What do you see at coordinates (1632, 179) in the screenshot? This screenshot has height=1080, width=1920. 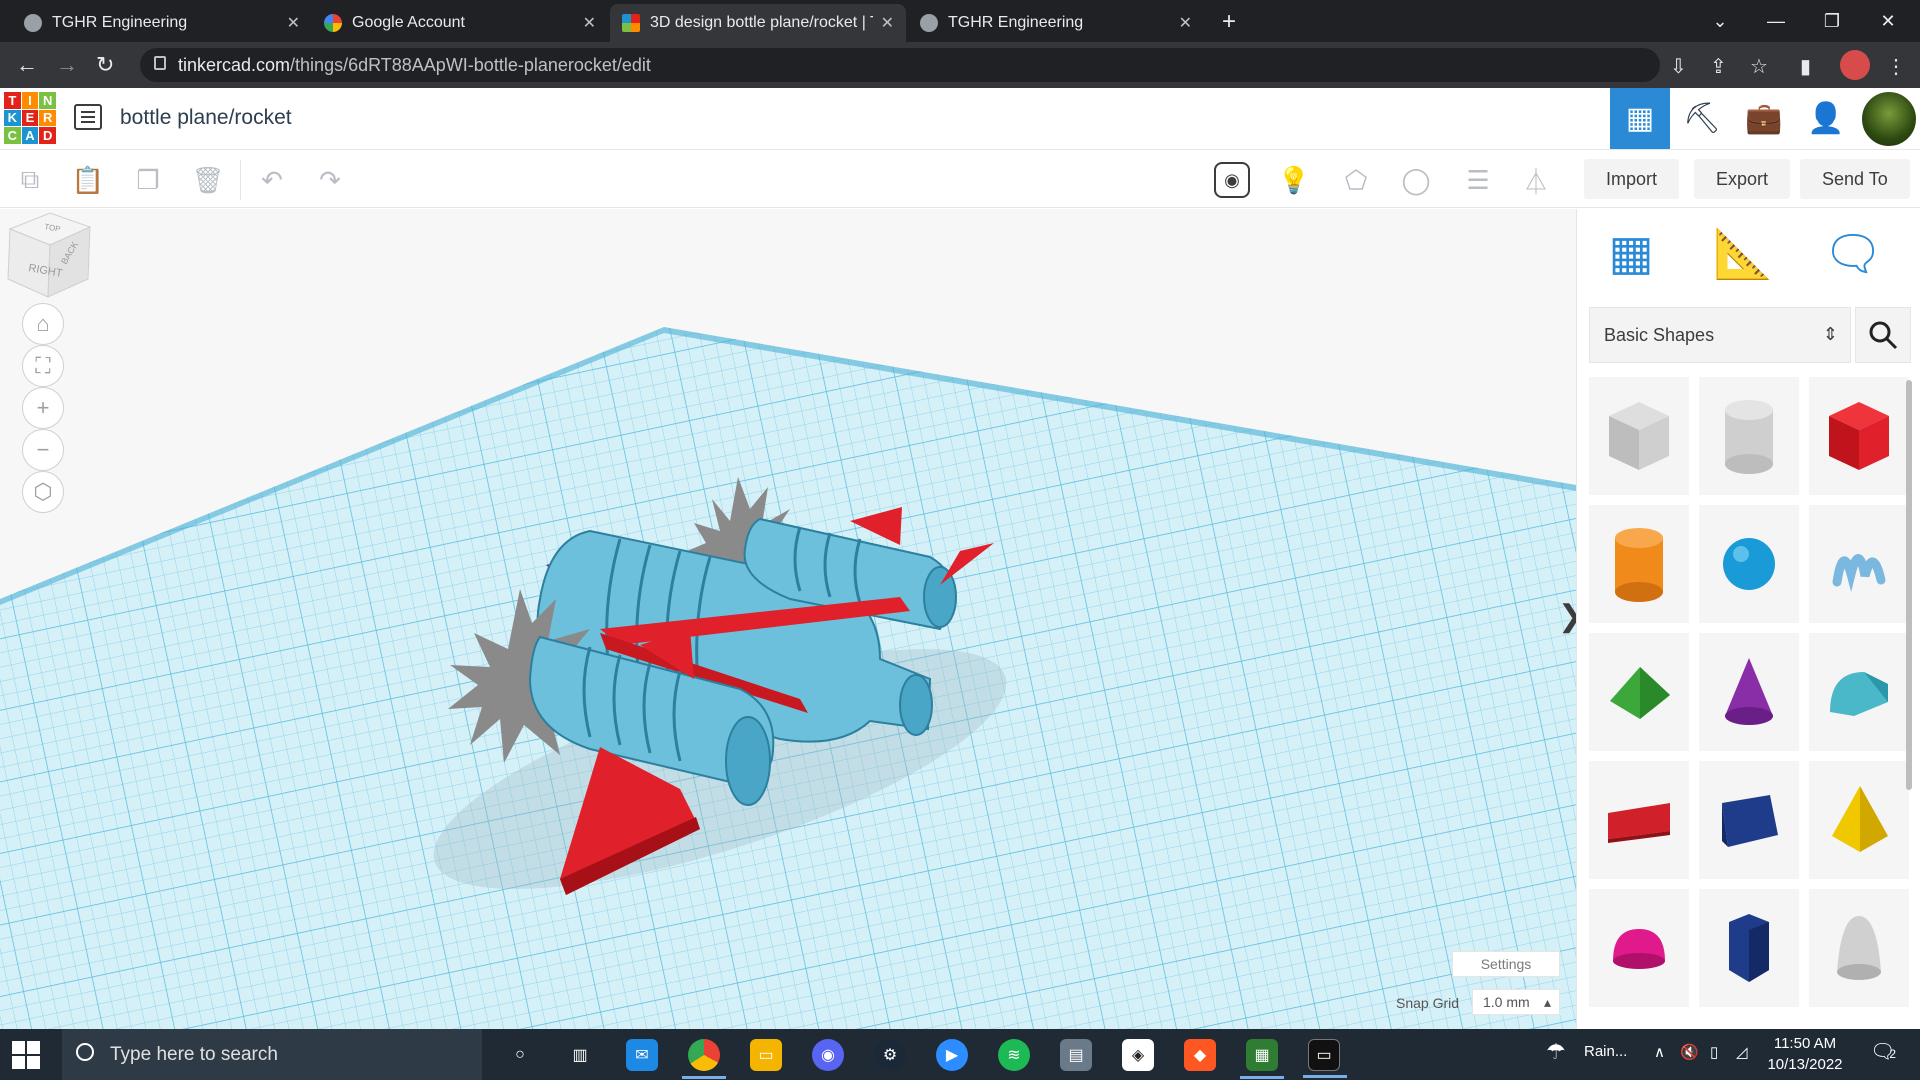 I see `import-button: Import` at bounding box center [1632, 179].